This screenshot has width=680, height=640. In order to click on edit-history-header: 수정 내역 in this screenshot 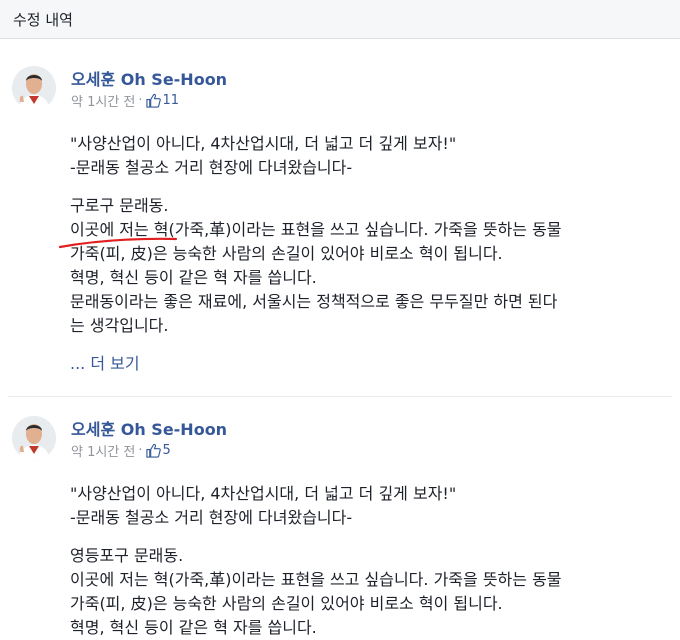, I will do `click(340, 19)`.